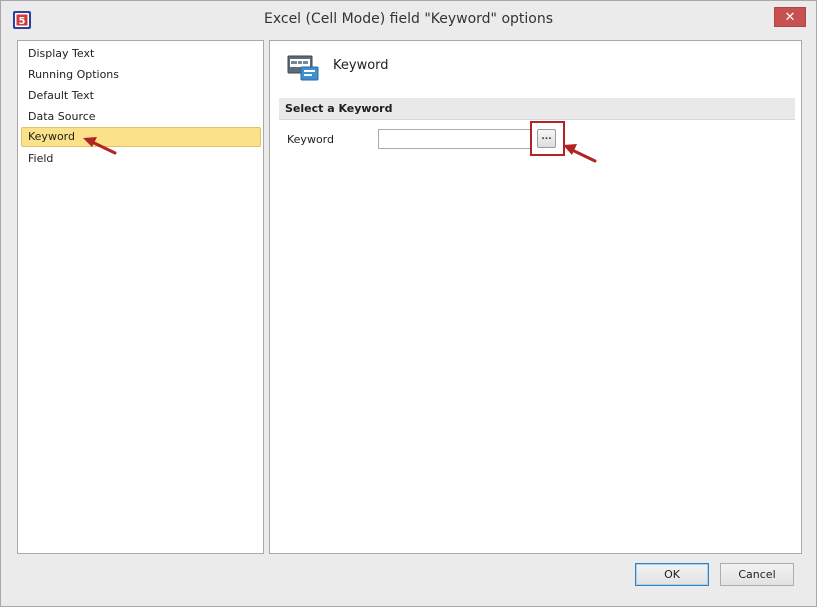 The image size is (817, 607). Describe the element at coordinates (672, 574) in the screenshot. I see `ok-button: OK` at that location.